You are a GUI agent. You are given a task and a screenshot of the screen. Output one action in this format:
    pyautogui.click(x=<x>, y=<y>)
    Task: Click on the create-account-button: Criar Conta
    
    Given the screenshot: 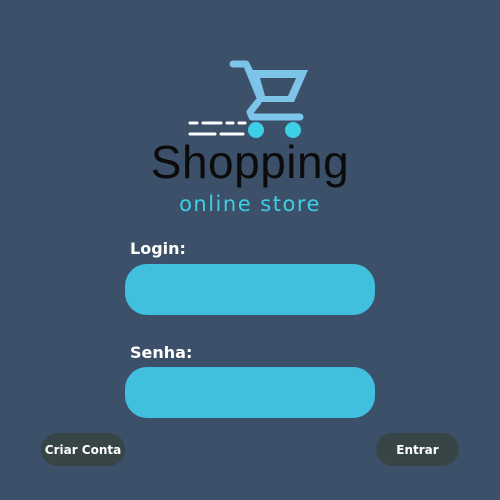 What is the action you would take?
    pyautogui.click(x=83, y=449)
    